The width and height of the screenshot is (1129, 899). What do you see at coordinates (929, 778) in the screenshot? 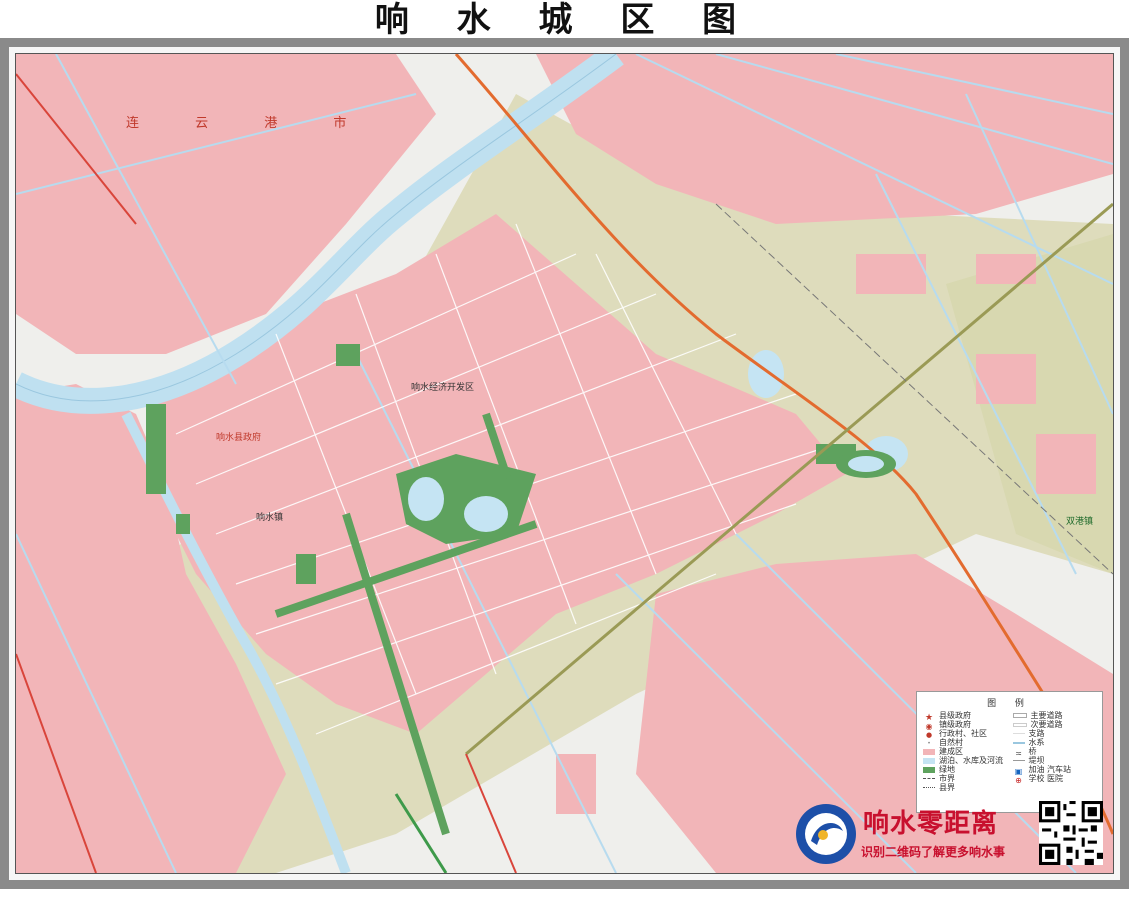
I see `city-boundary-swatch` at bounding box center [929, 778].